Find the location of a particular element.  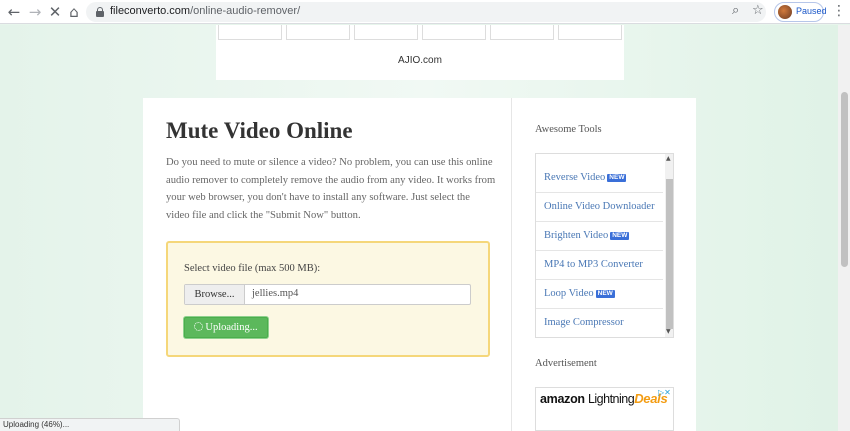

amazon-wordmark: amazon is located at coordinates (562, 399).